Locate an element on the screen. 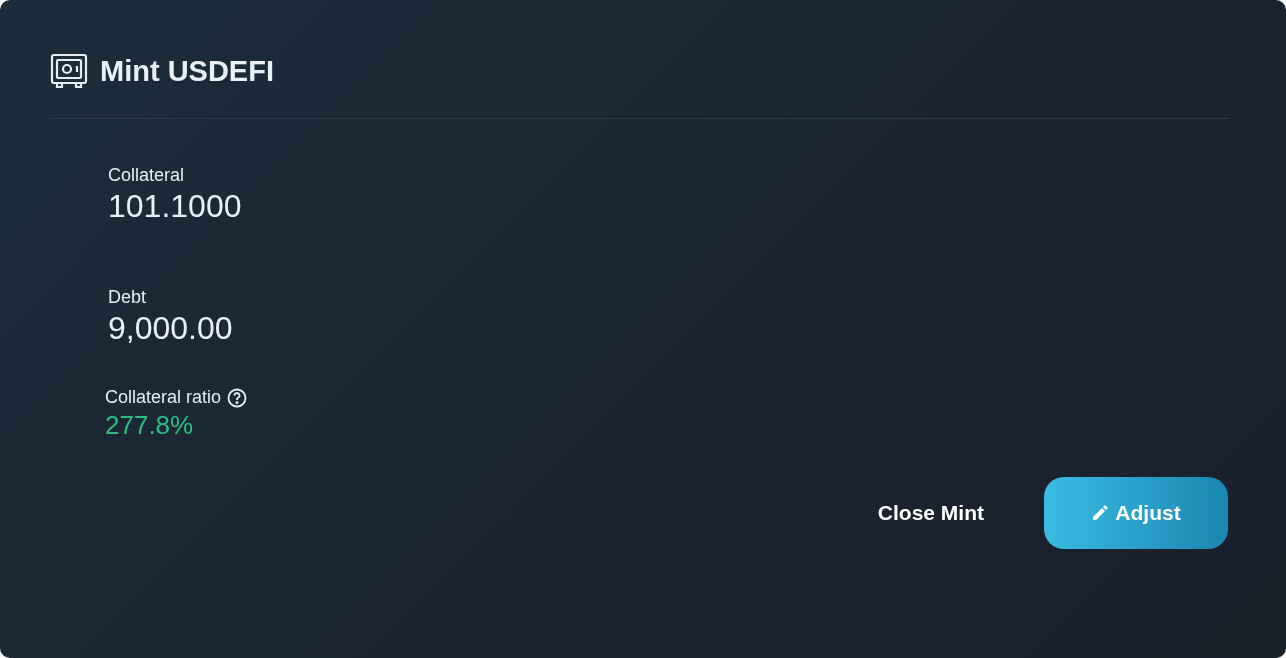 The height and width of the screenshot is (658, 1286). safe-icon is located at coordinates (69, 71).